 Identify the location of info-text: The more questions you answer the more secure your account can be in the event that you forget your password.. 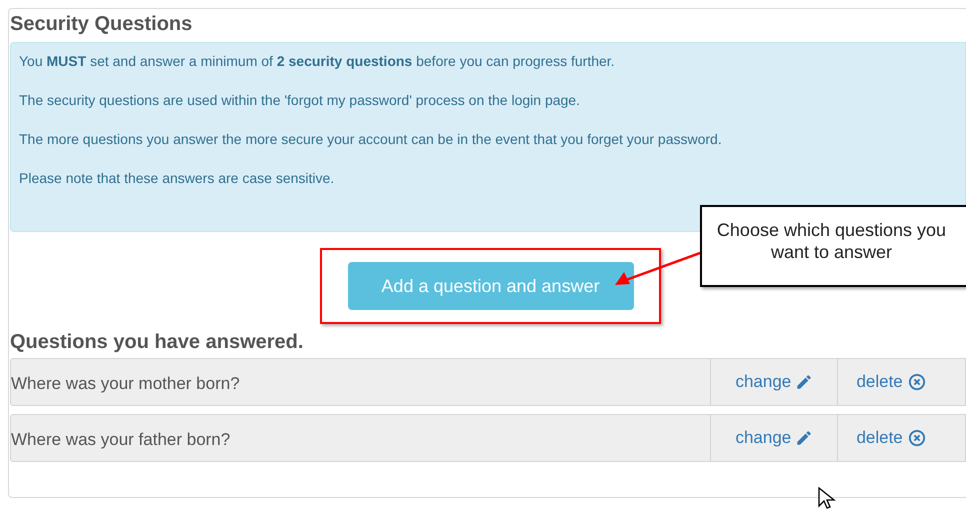
(370, 139).